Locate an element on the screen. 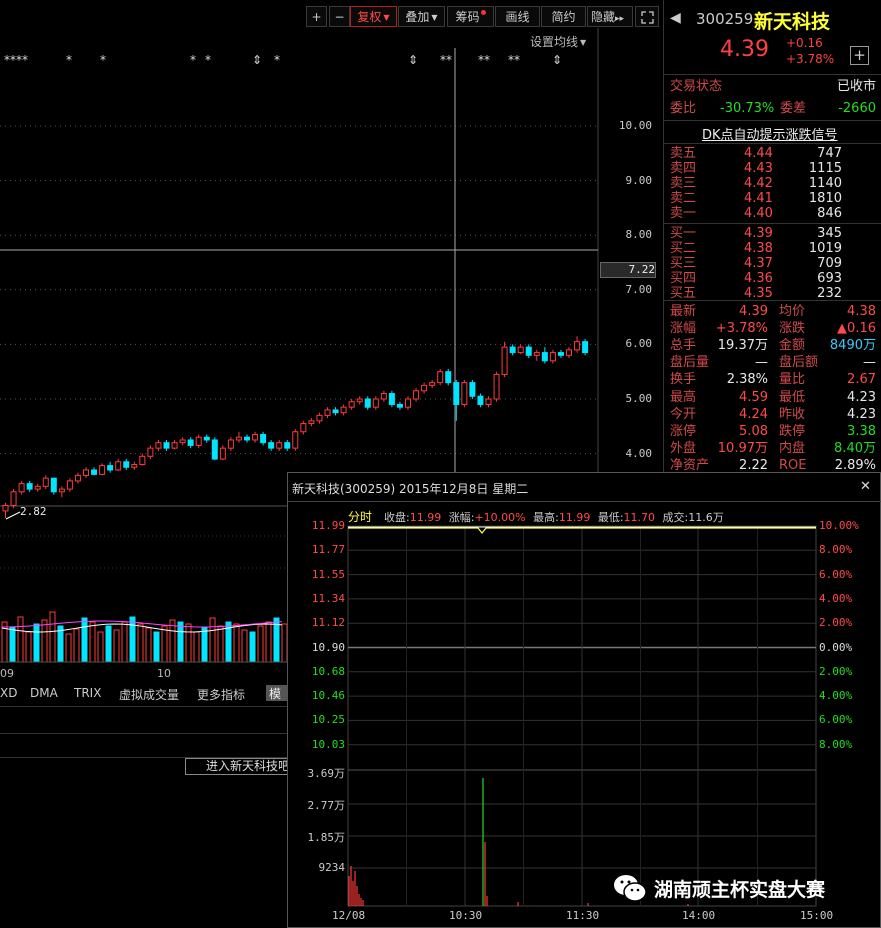 Image resolution: width=881 pixels, height=928 pixels. ma-setting-button: 设置均线 ▼ is located at coordinates (558, 41).